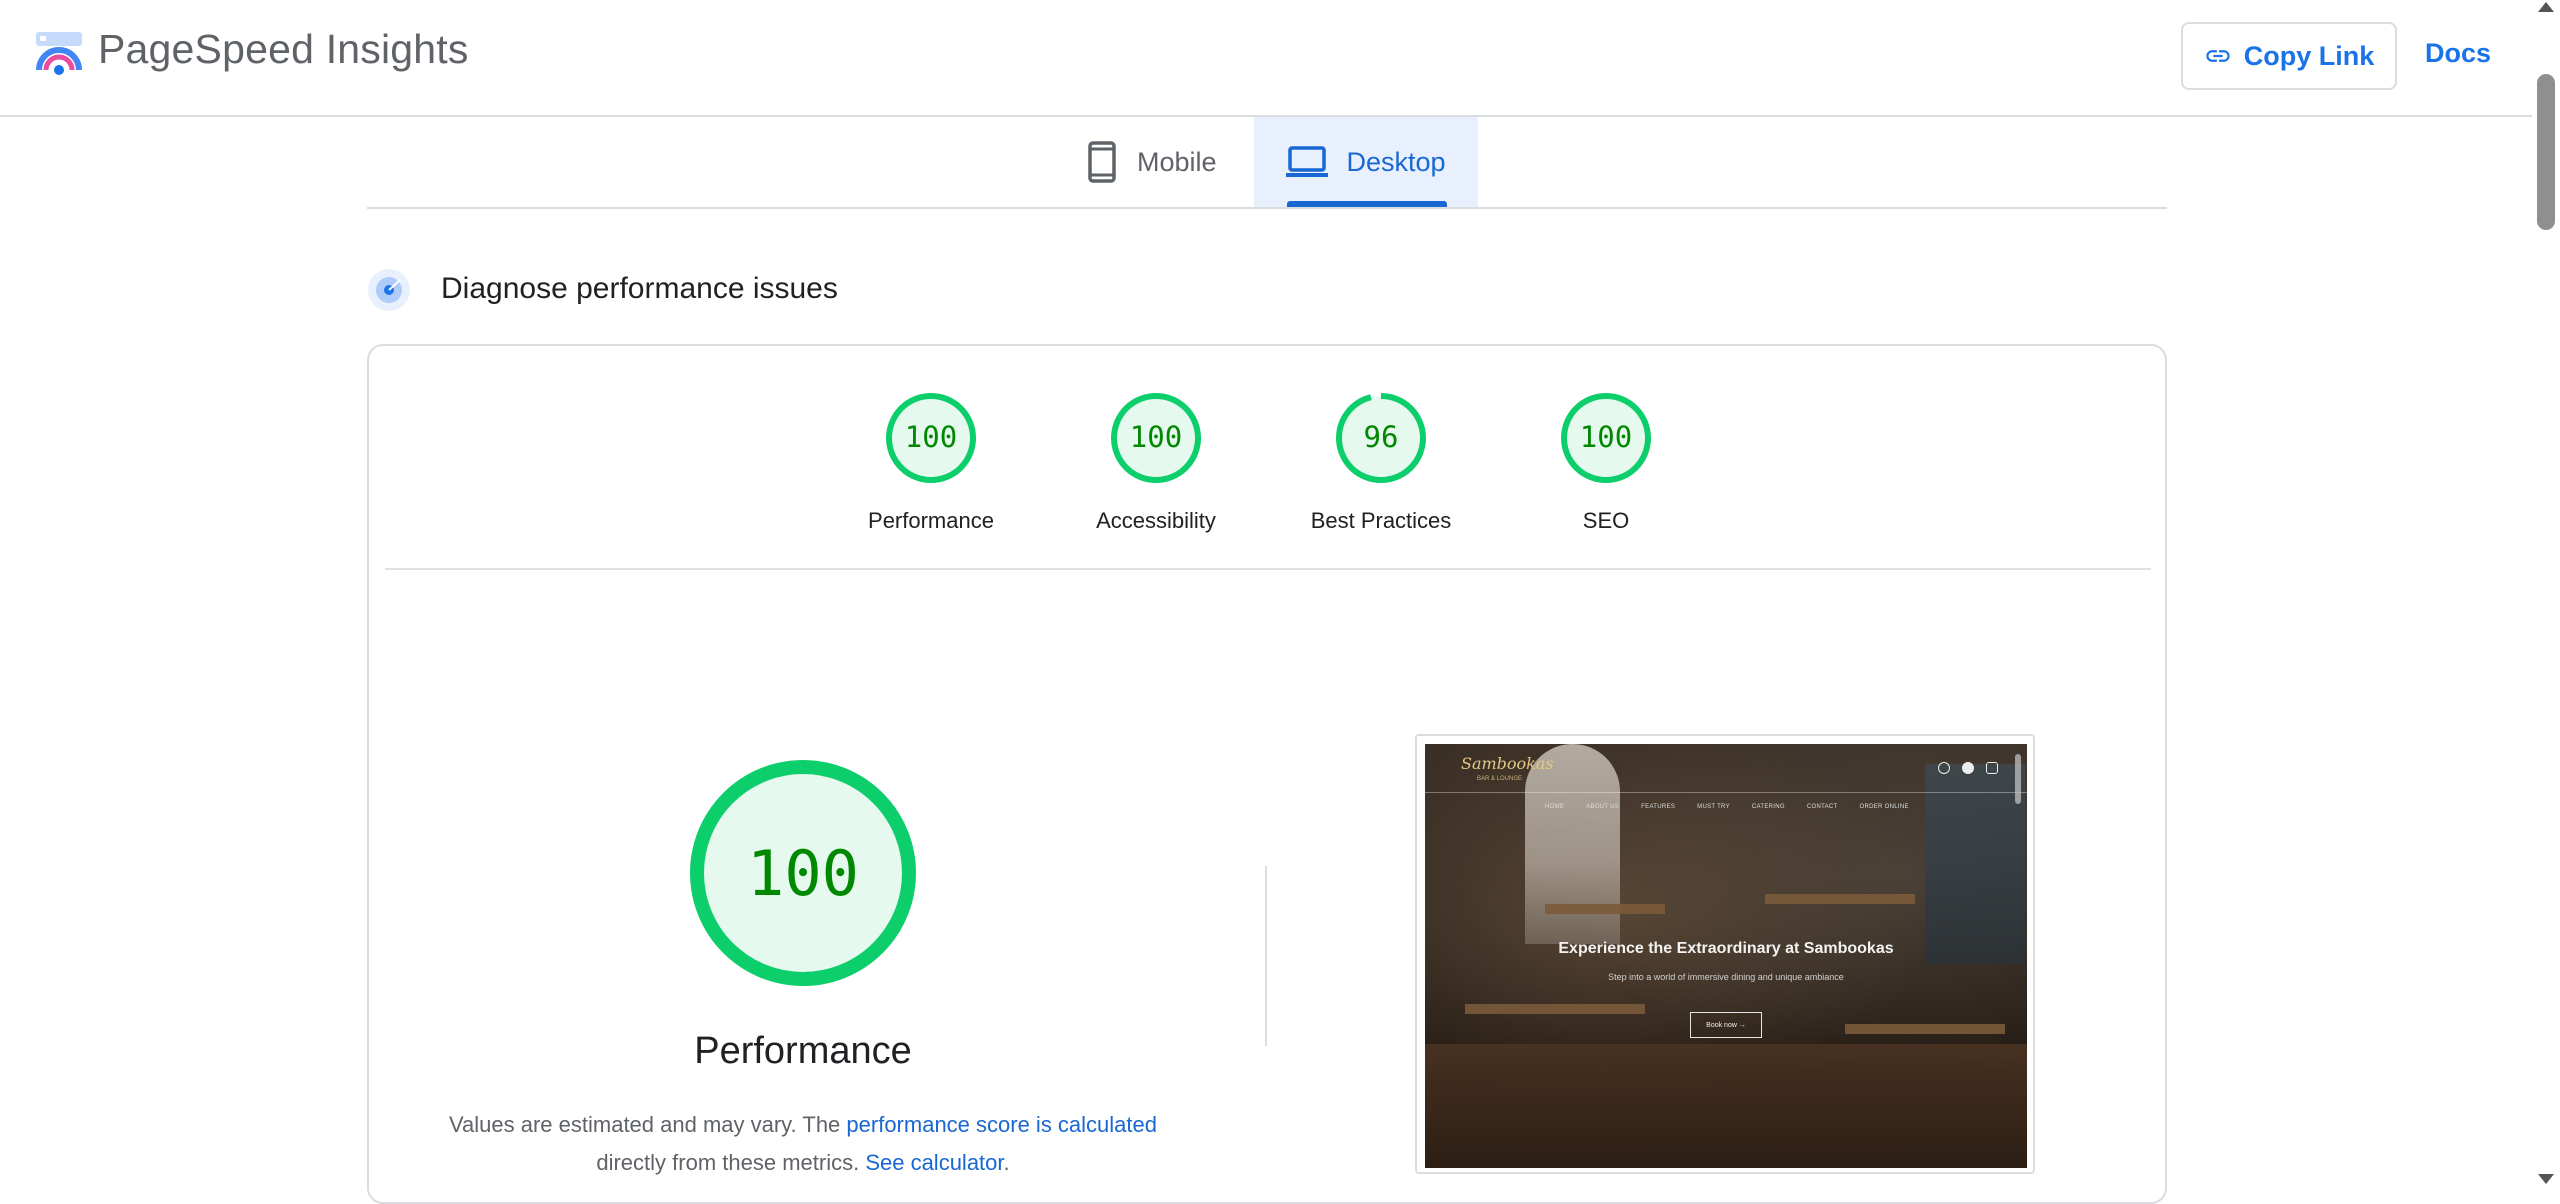 This screenshot has width=2560, height=1204. Describe the element at coordinates (389, 290) in the screenshot. I see `diagnose-icon` at that location.